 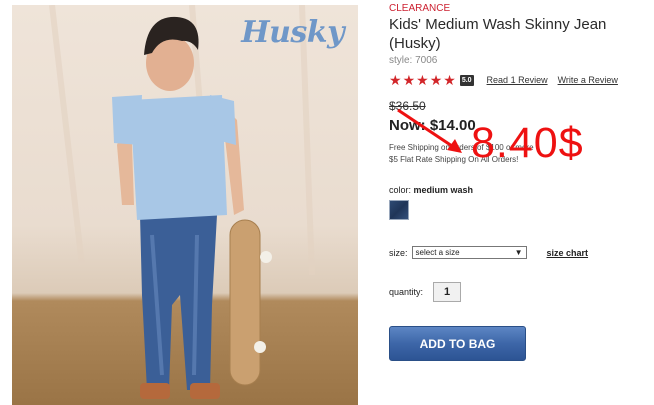 I want to click on color-label: color: medium wash, so click(x=519, y=190).